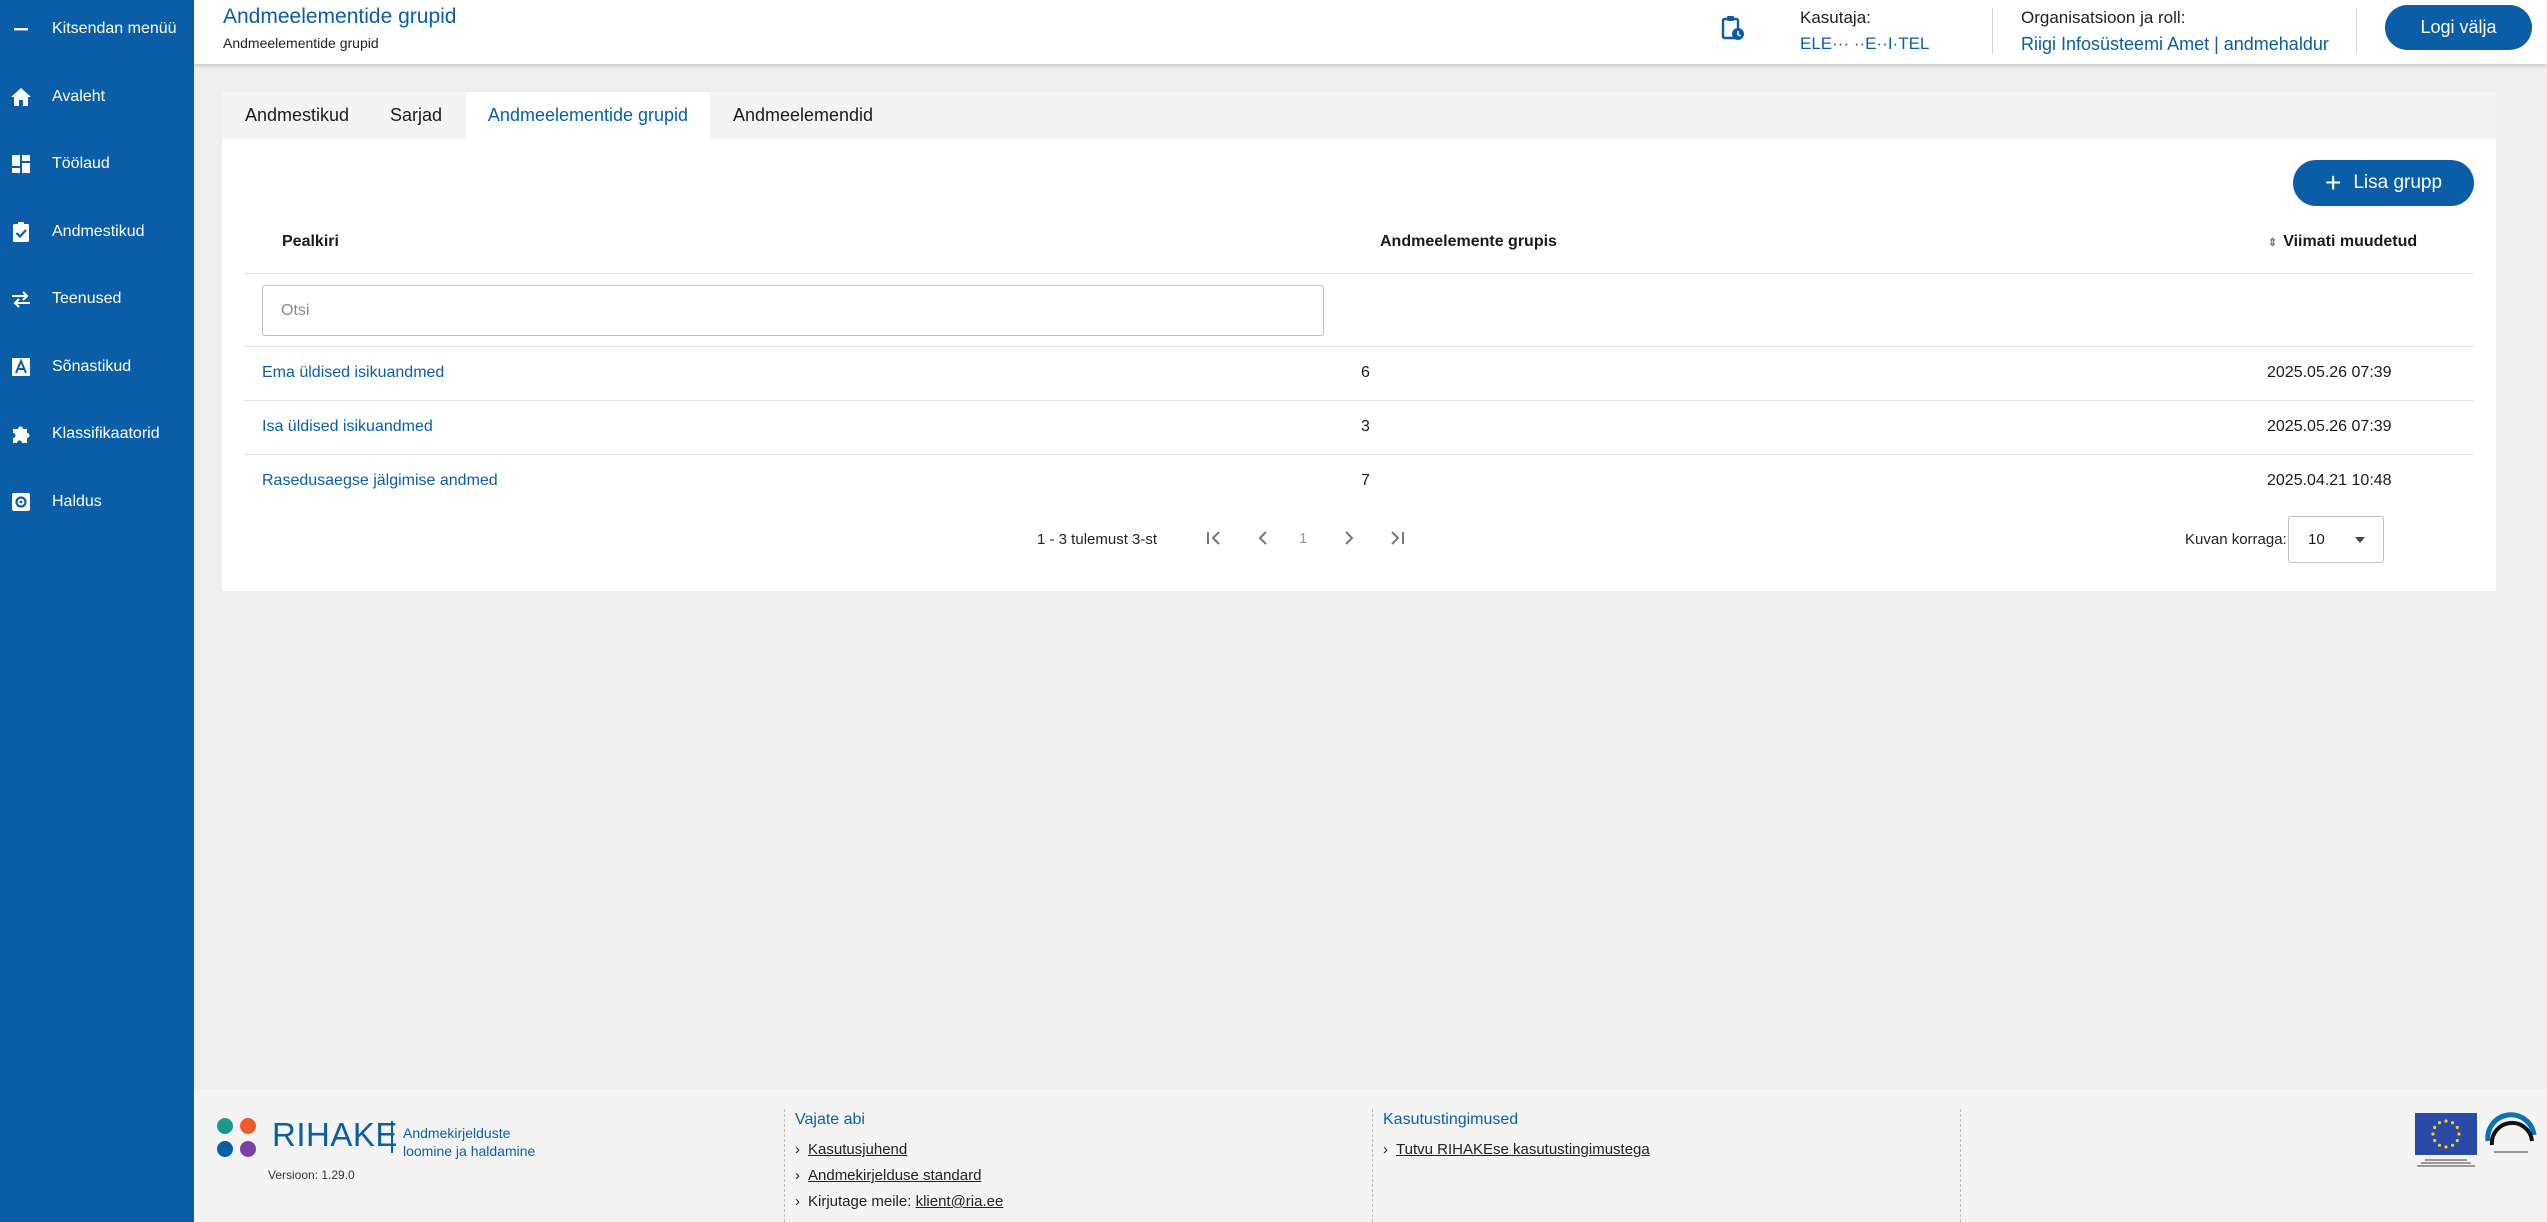 This screenshot has height=1222, width=2547. I want to click on current-page-number: 1, so click(1303, 538).